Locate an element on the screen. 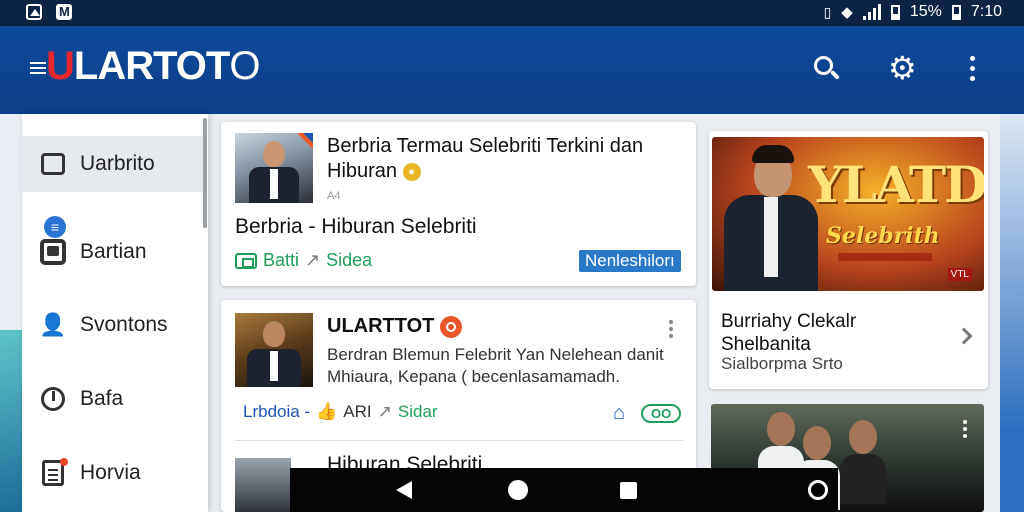 Image resolution: width=1024 pixels, height=512 pixels. clock-time: 7:10 is located at coordinates (986, 11).